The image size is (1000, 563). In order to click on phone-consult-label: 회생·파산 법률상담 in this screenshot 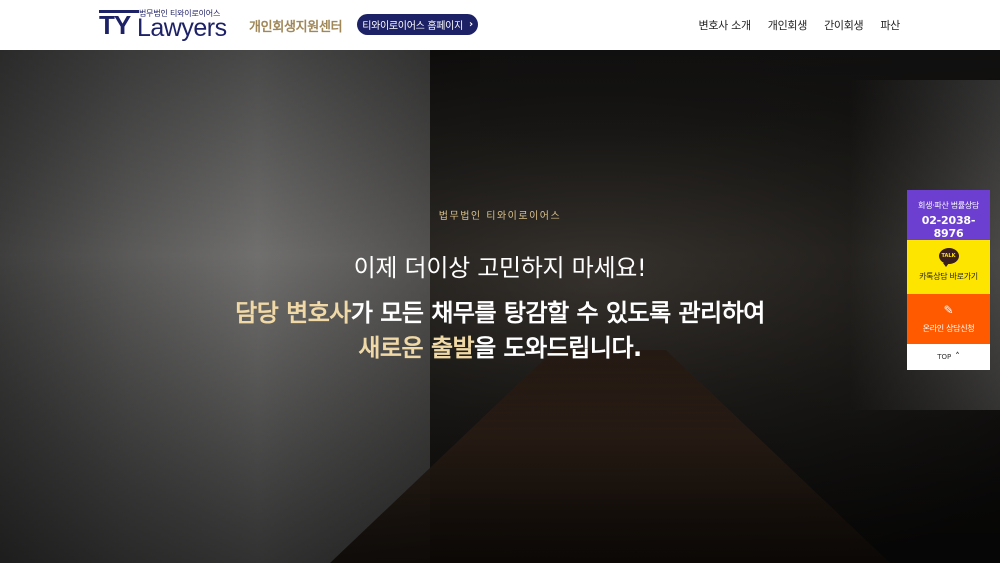, I will do `click(948, 205)`.